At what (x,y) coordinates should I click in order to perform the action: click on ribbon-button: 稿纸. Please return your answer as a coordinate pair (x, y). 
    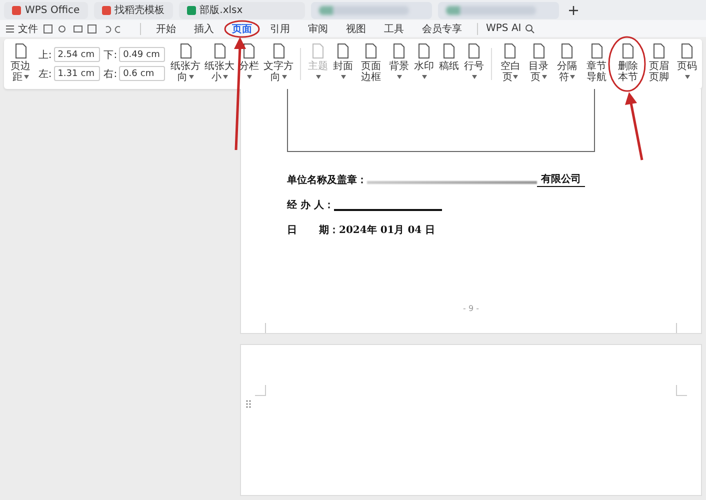
    Looking at the image, I should click on (448, 64).